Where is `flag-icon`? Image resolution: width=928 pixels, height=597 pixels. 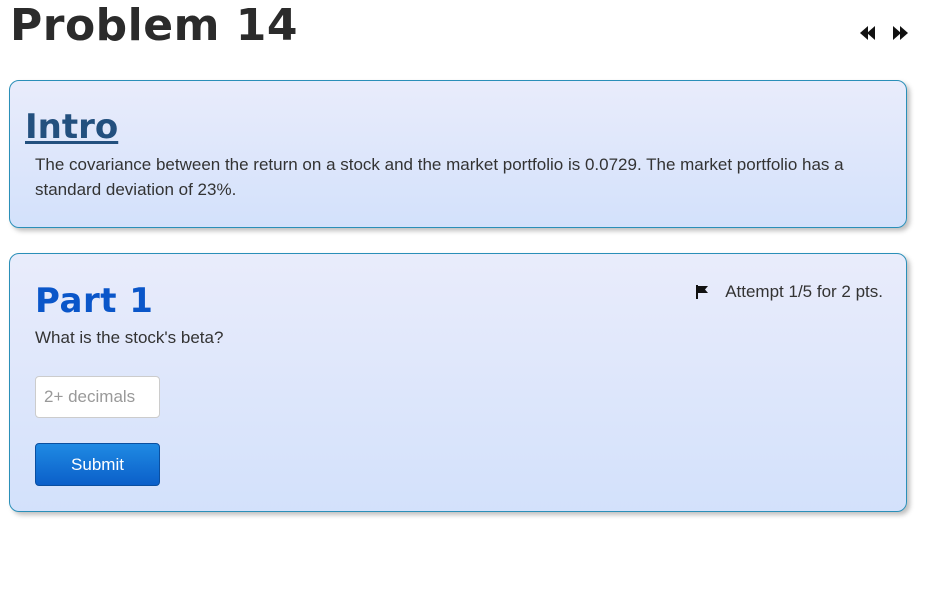 flag-icon is located at coordinates (702, 292).